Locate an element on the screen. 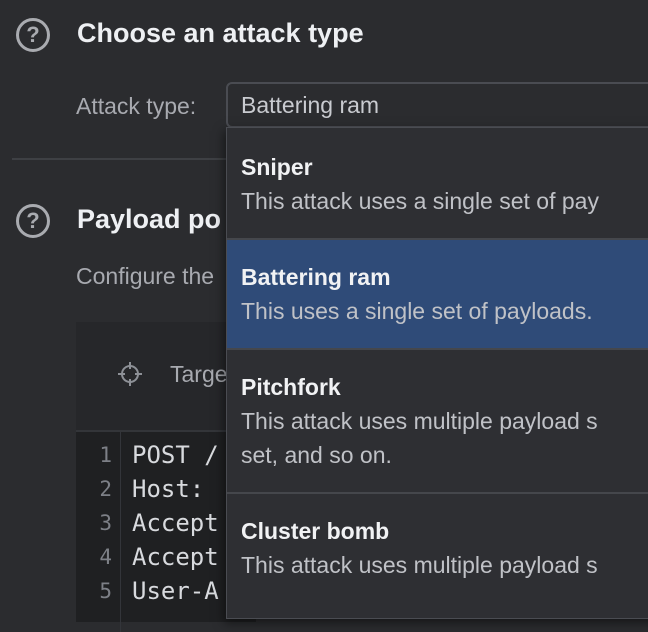 The image size is (648, 632). line-text: POST / is located at coordinates (175, 455).